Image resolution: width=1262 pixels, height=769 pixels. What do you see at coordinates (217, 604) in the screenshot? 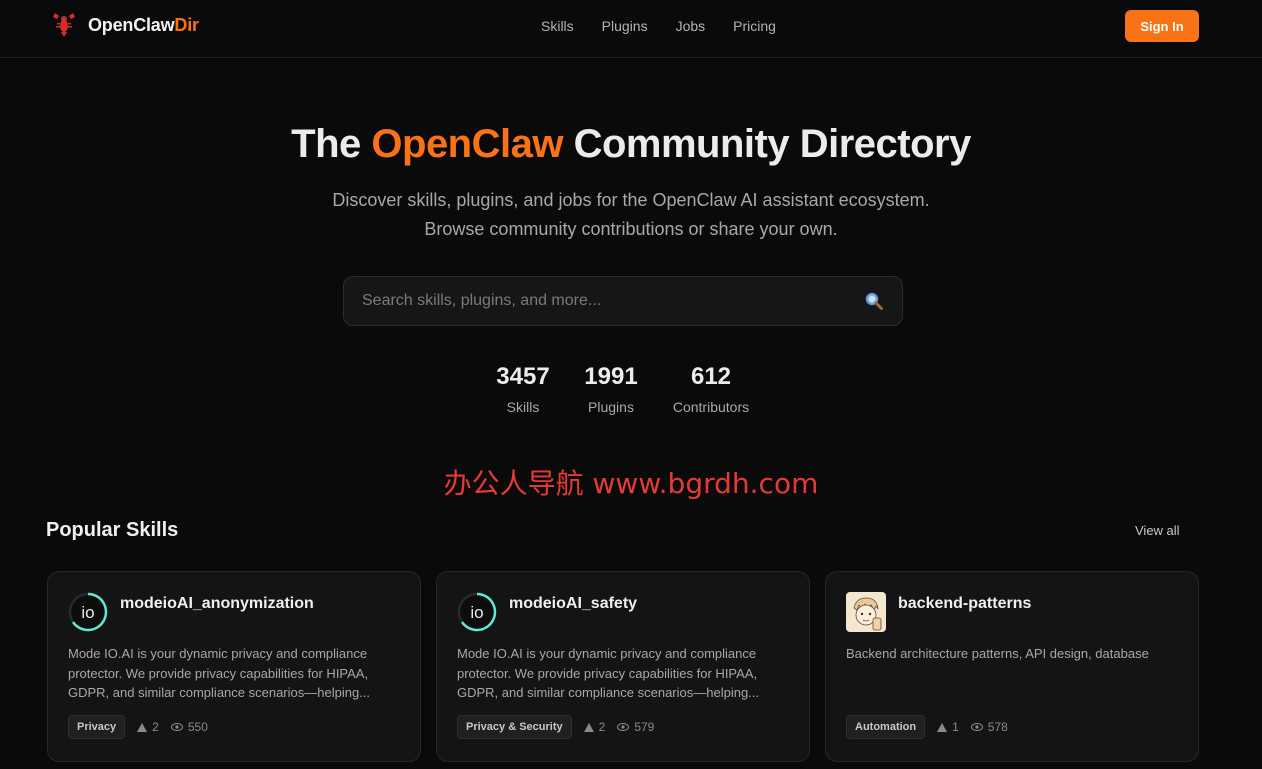
I see `skill-name: modeioAI_anonymization` at bounding box center [217, 604].